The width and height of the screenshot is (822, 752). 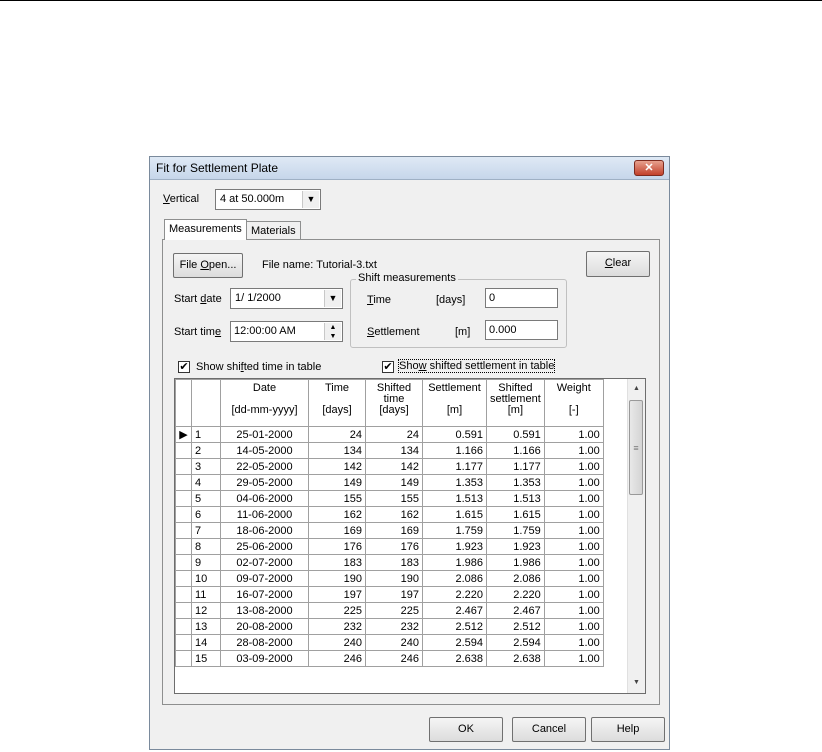 What do you see at coordinates (573, 403) in the screenshot?
I see `column-header-weight: Weight [-]` at bounding box center [573, 403].